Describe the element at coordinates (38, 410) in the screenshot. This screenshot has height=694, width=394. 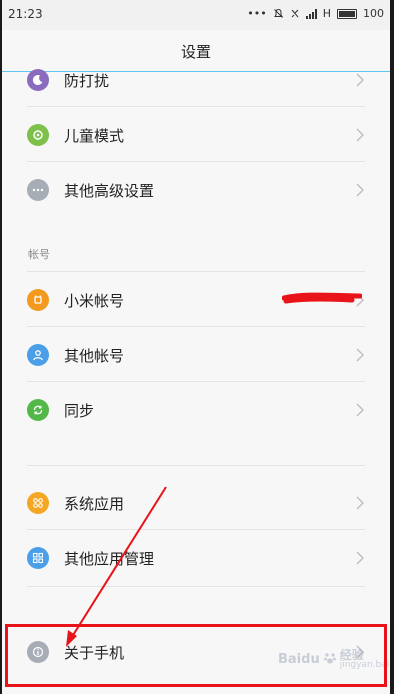
I see `sync-icon` at that location.